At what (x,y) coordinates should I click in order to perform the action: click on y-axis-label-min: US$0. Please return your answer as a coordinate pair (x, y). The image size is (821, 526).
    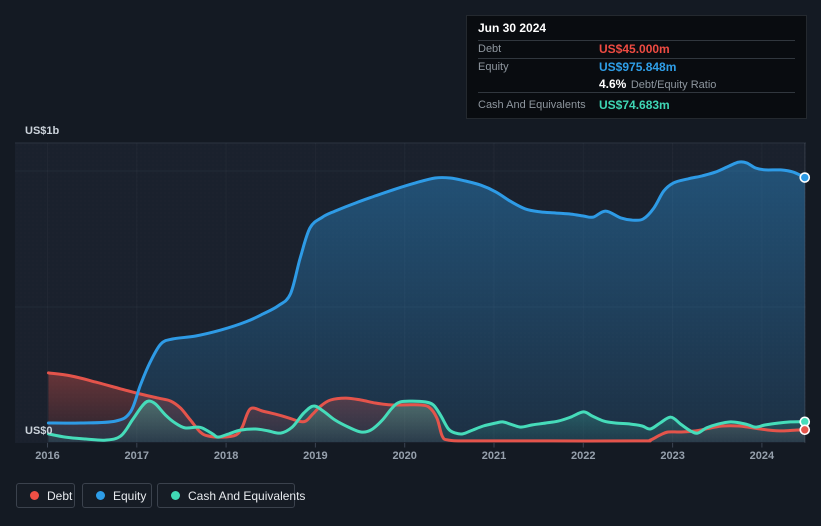
    Looking at the image, I should click on (39, 431).